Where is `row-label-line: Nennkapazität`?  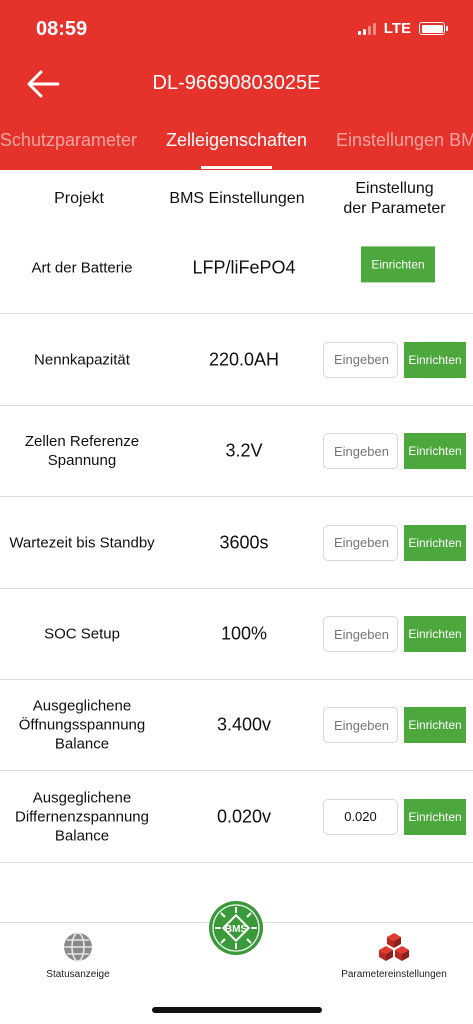 row-label-line: Nennkapazität is located at coordinates (82, 359).